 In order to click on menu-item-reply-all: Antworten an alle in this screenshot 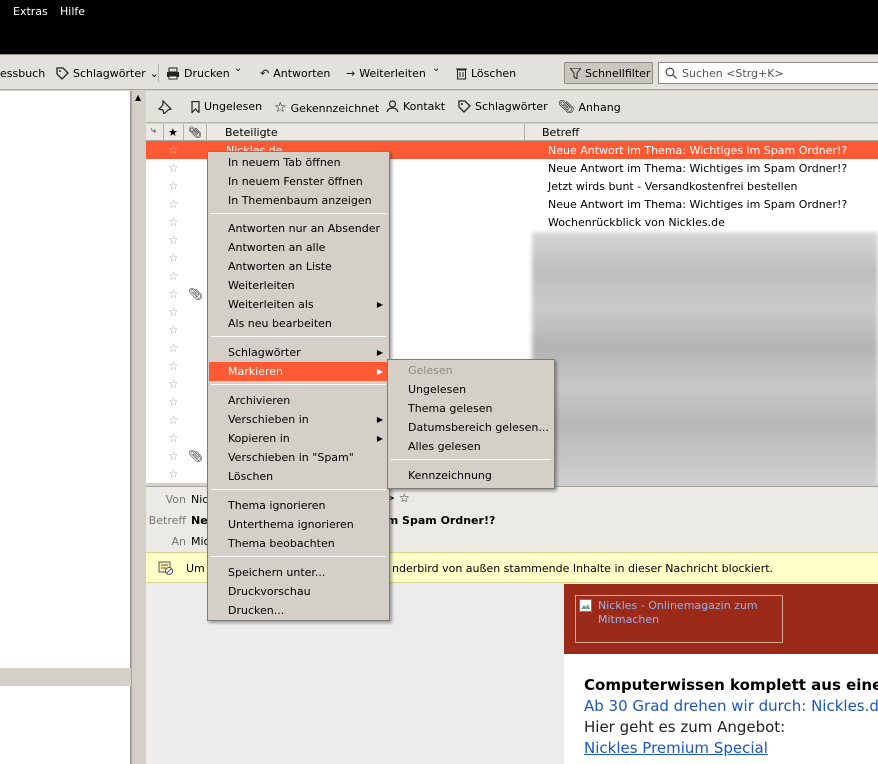, I will do `click(298, 247)`.